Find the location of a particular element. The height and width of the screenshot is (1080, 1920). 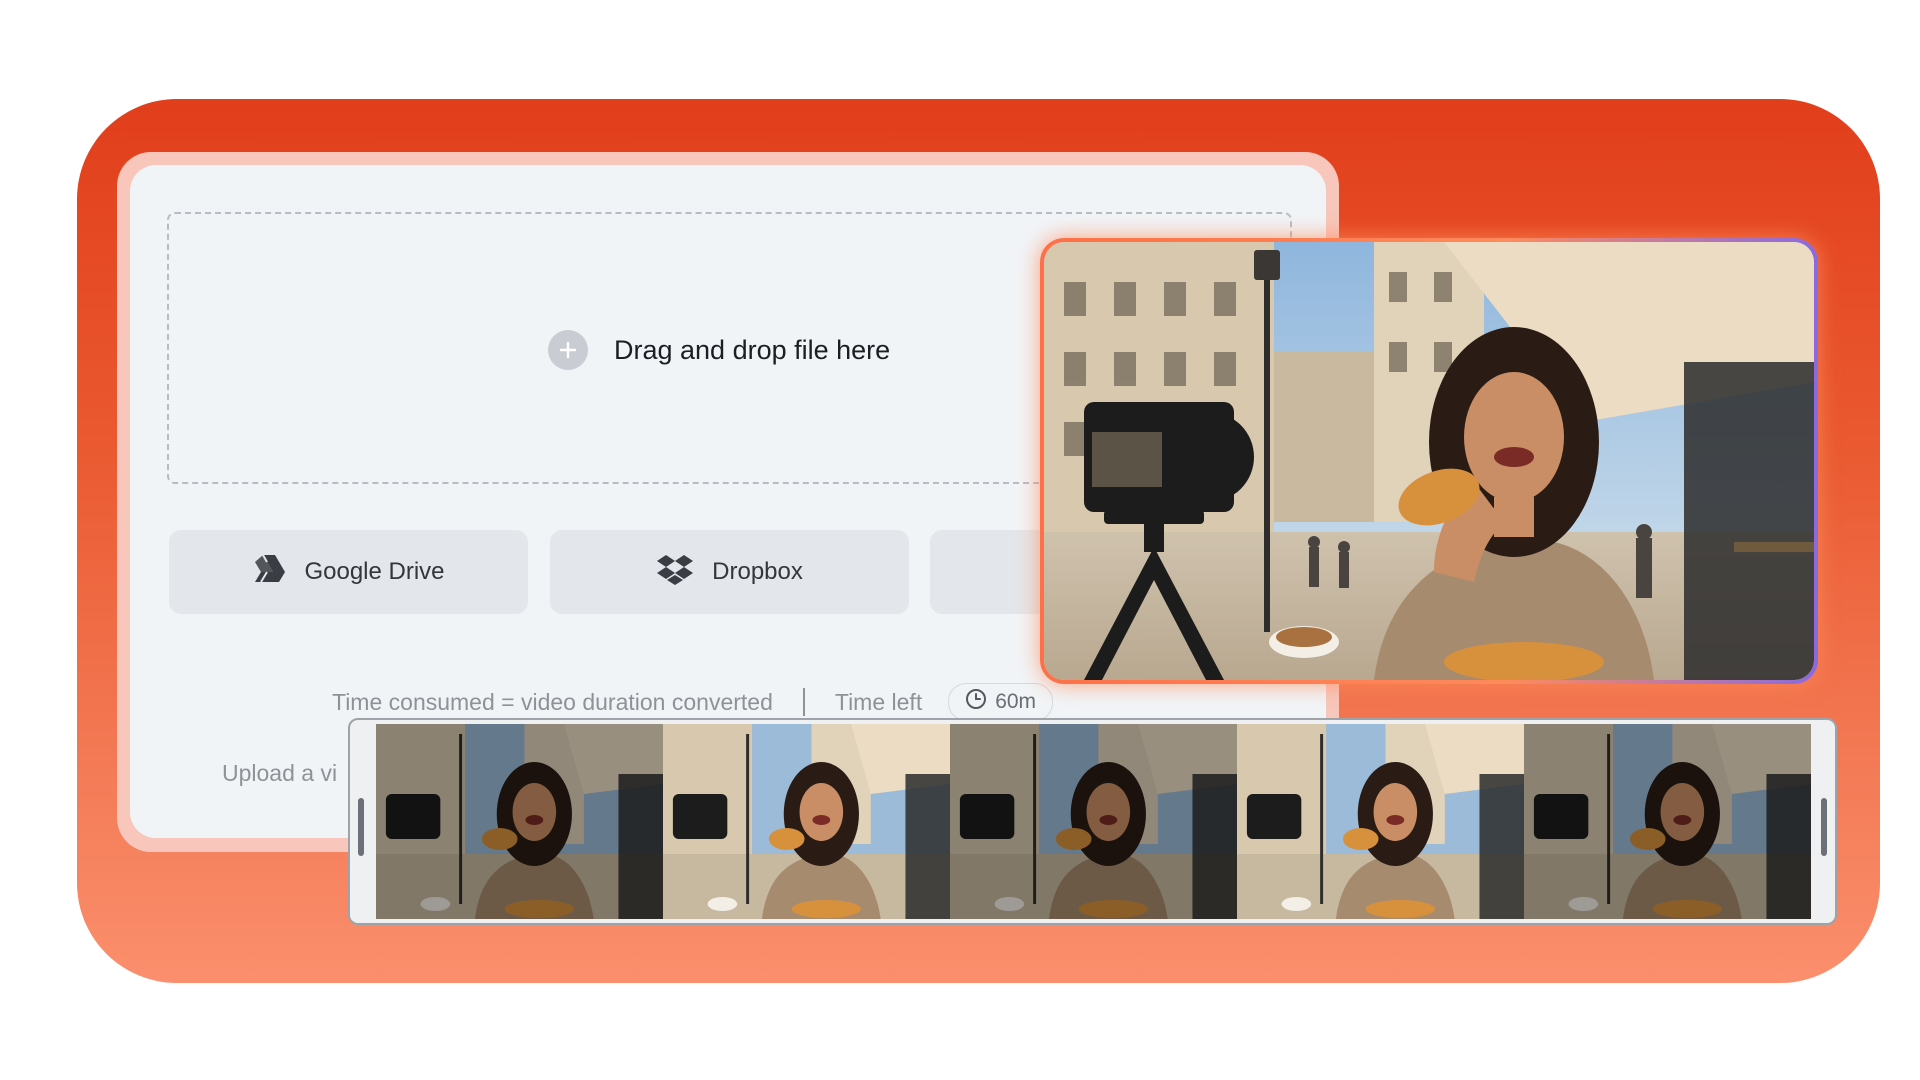

time-left-badge: 60m is located at coordinates (1001, 702).